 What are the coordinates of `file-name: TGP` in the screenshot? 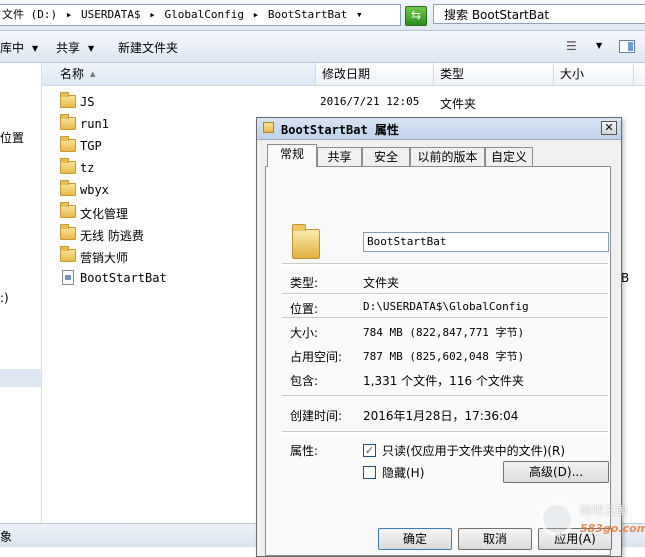 It's located at (91, 146).